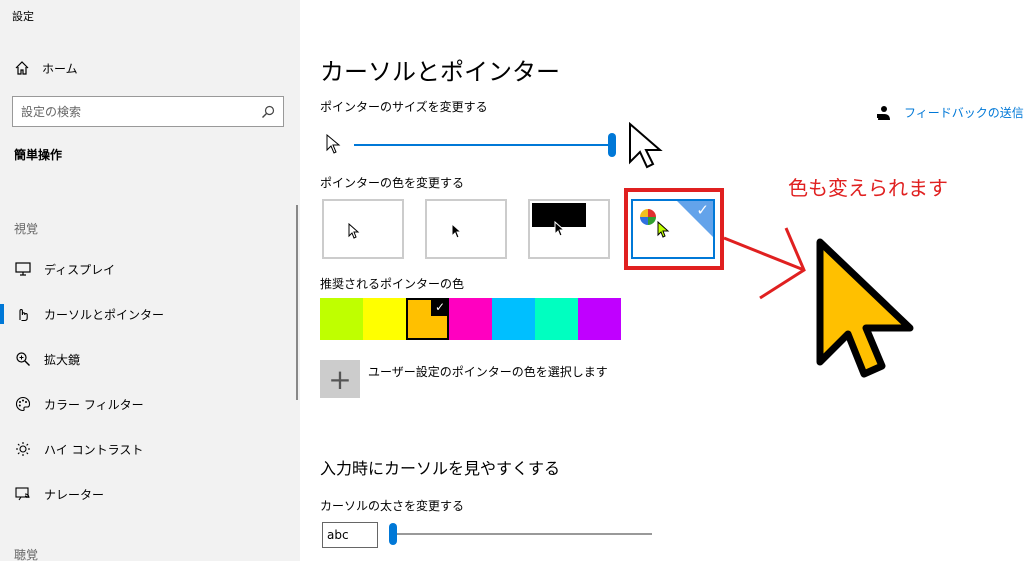 This screenshot has width=1024, height=563. I want to click on nav-home-label: ホーム, so click(60, 68).